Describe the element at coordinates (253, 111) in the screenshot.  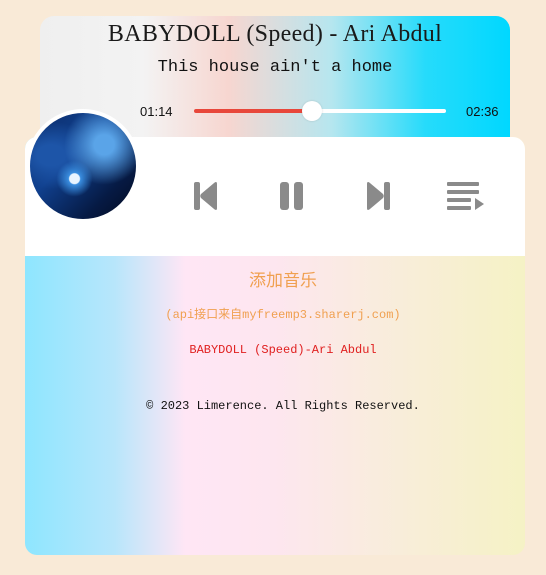
I see `progress-fill` at that location.